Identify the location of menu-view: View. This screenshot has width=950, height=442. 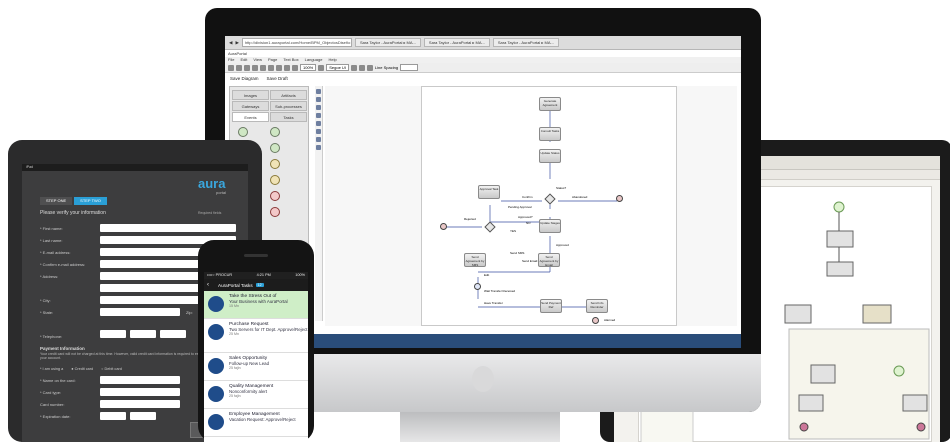
(257, 60).